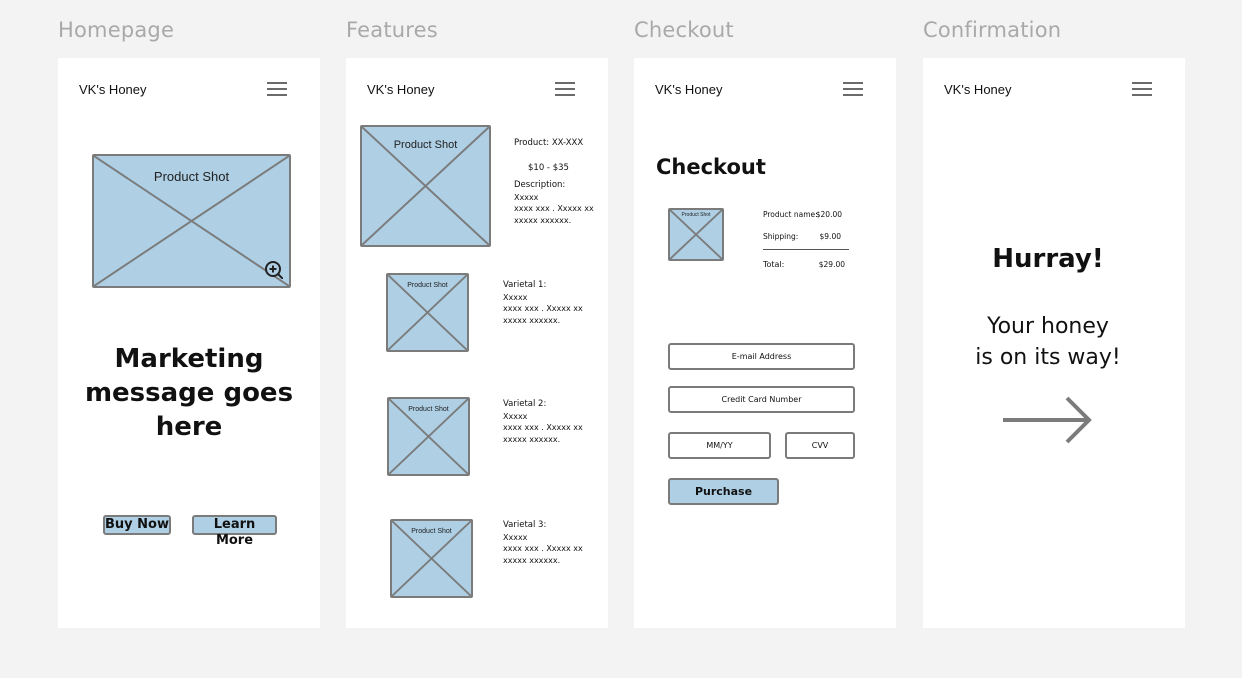  What do you see at coordinates (830, 236) in the screenshot?
I see `shipping-value: $9.00` at bounding box center [830, 236].